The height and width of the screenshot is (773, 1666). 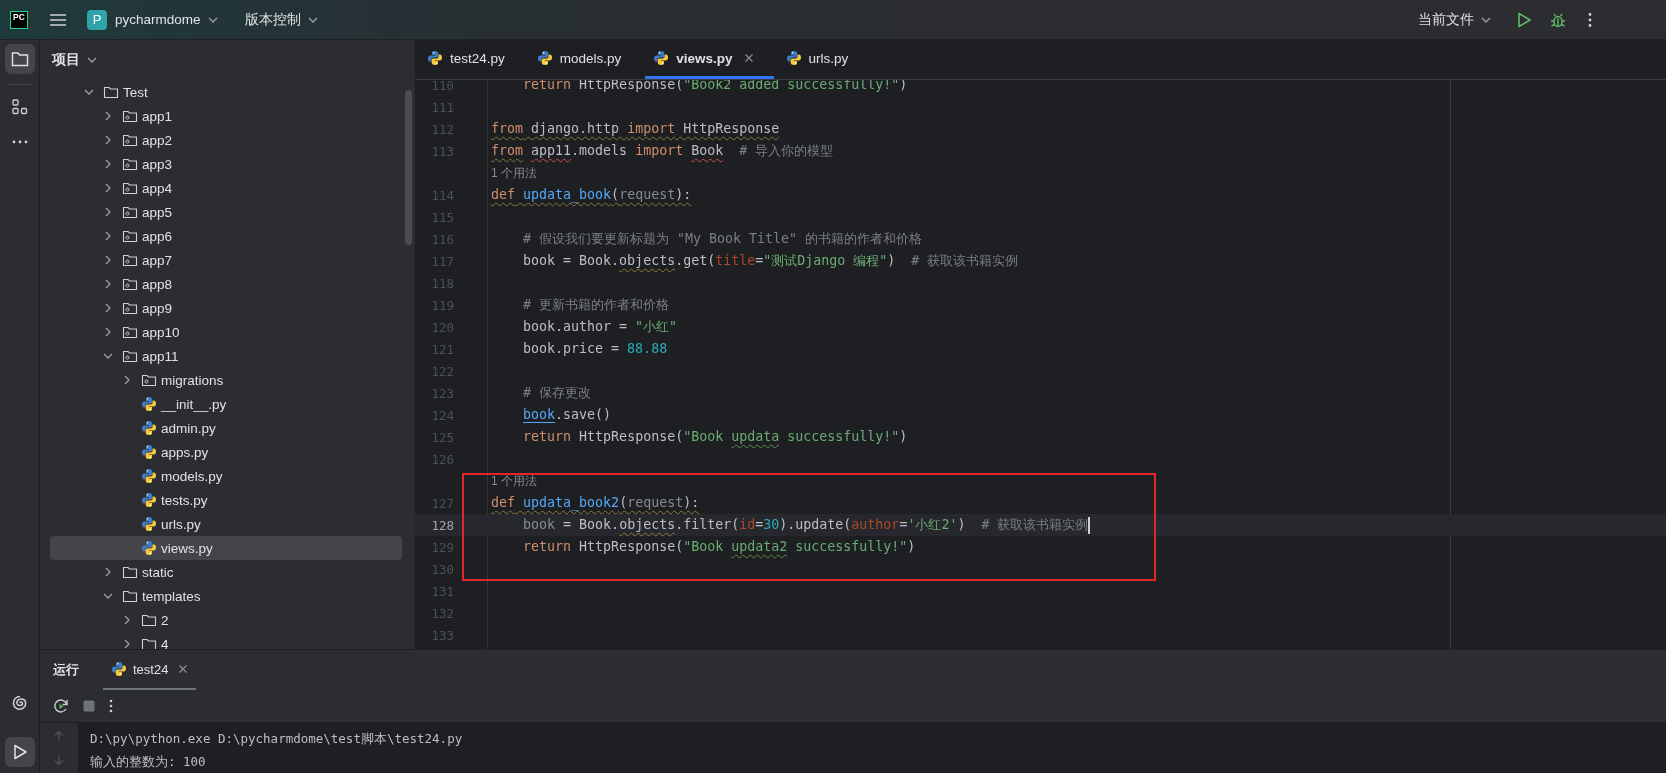 What do you see at coordinates (595, 503) in the screenshot?
I see `code-line: def updata_book2(request):` at bounding box center [595, 503].